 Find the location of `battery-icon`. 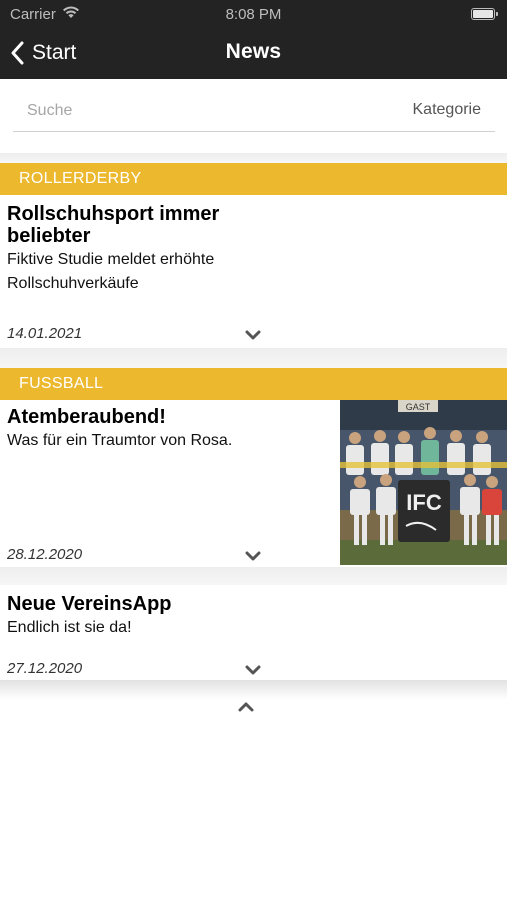

battery-icon is located at coordinates (484, 14).